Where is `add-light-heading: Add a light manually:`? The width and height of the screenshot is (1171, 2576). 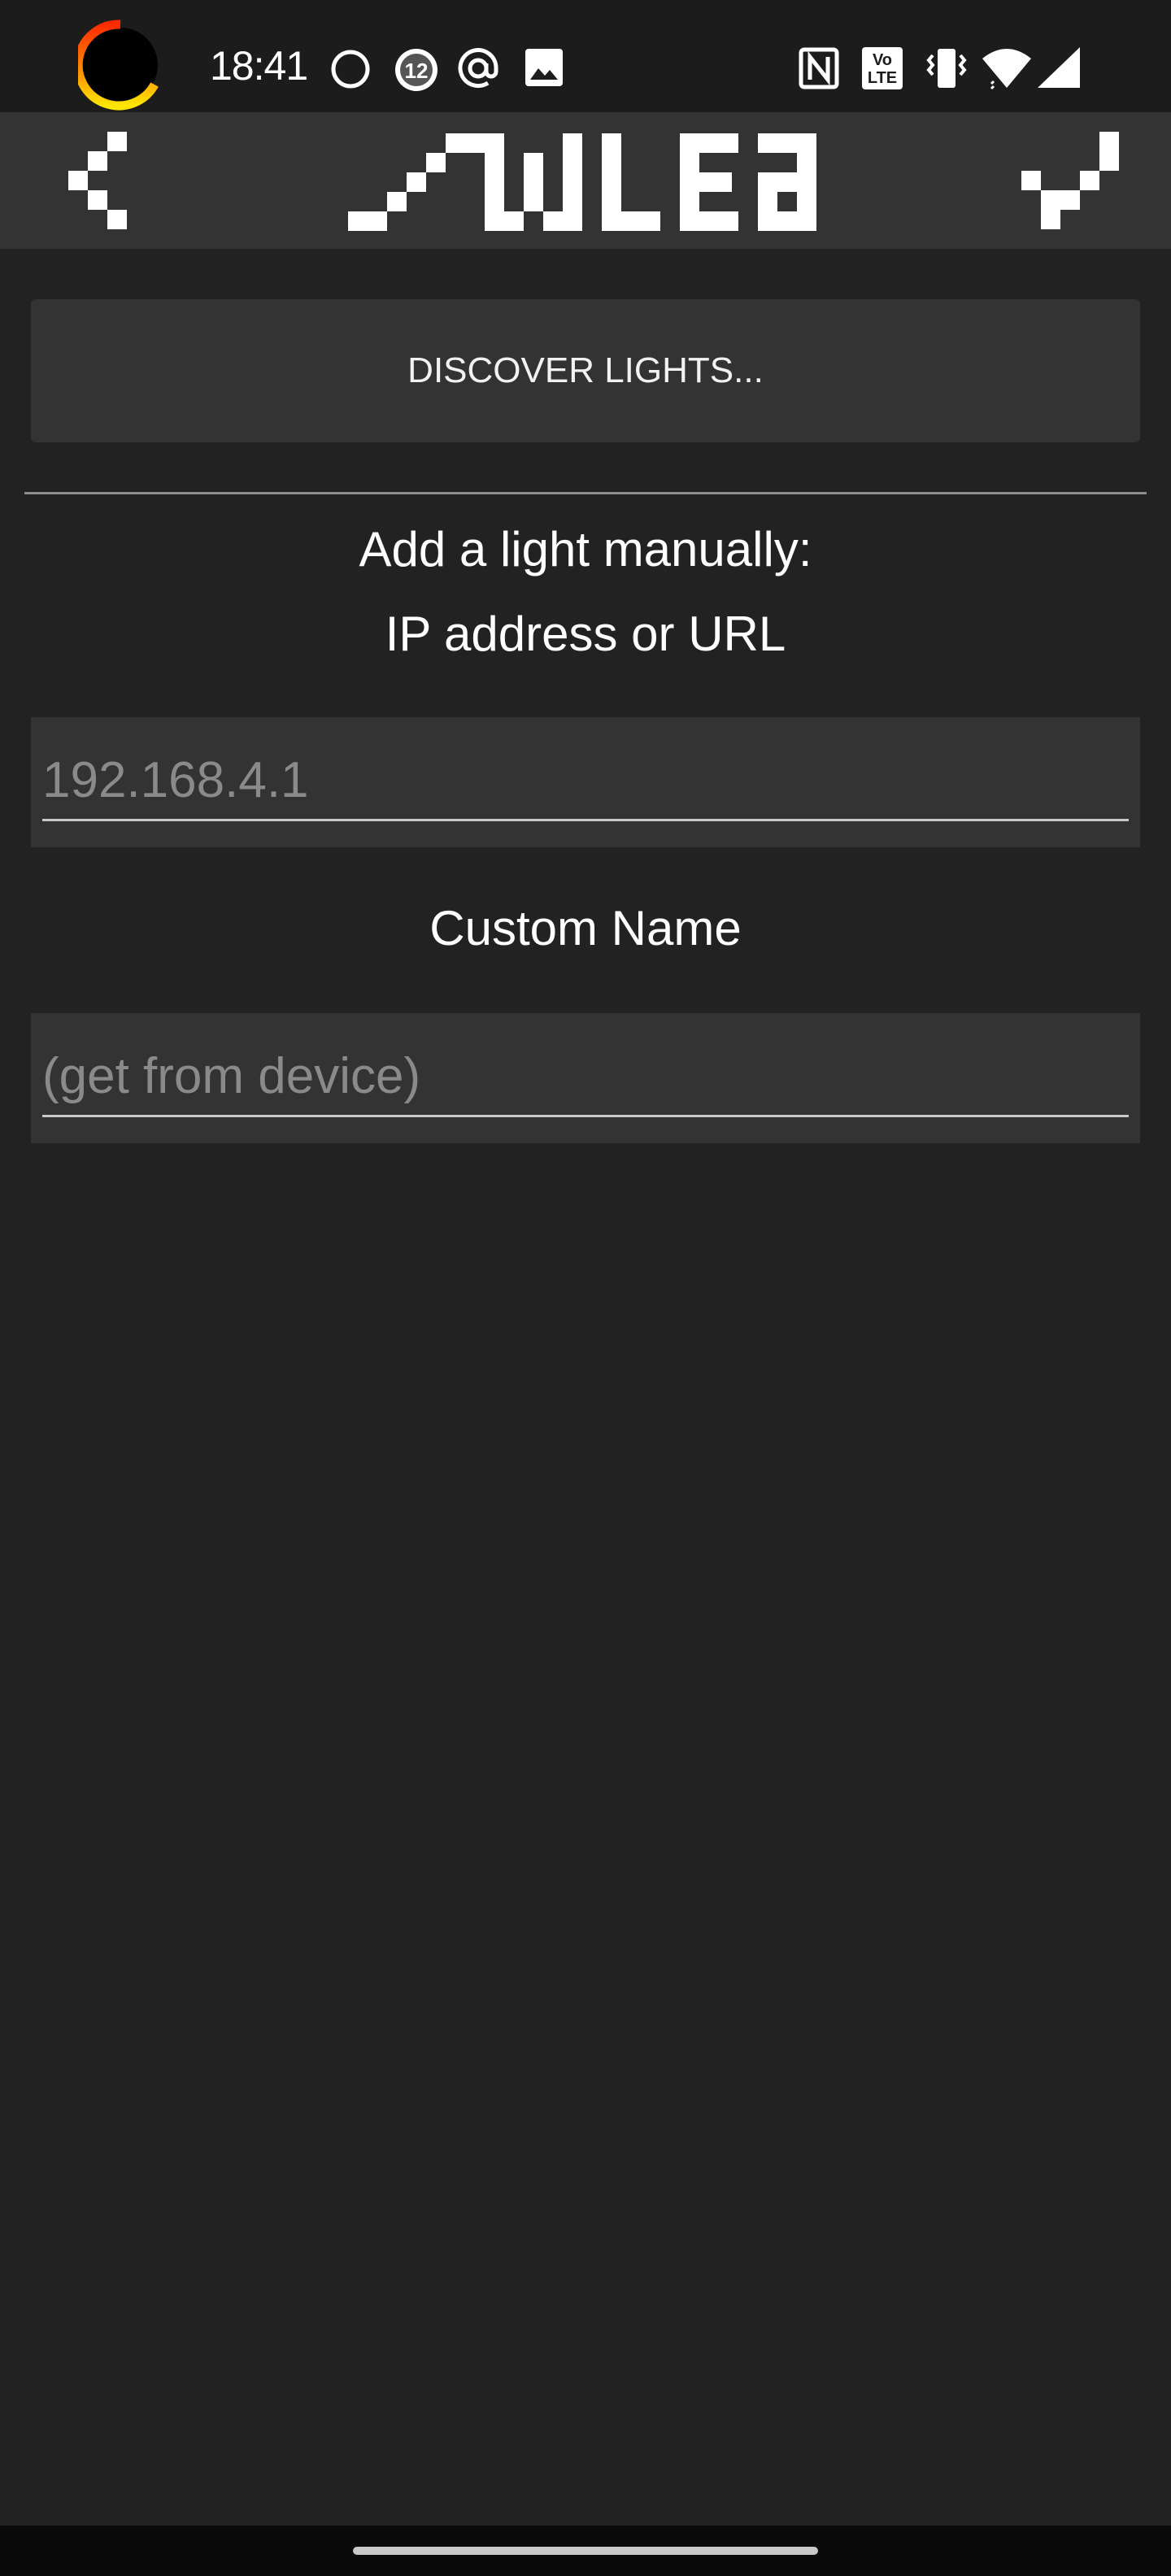
add-light-heading: Add a light manually: is located at coordinates (585, 550).